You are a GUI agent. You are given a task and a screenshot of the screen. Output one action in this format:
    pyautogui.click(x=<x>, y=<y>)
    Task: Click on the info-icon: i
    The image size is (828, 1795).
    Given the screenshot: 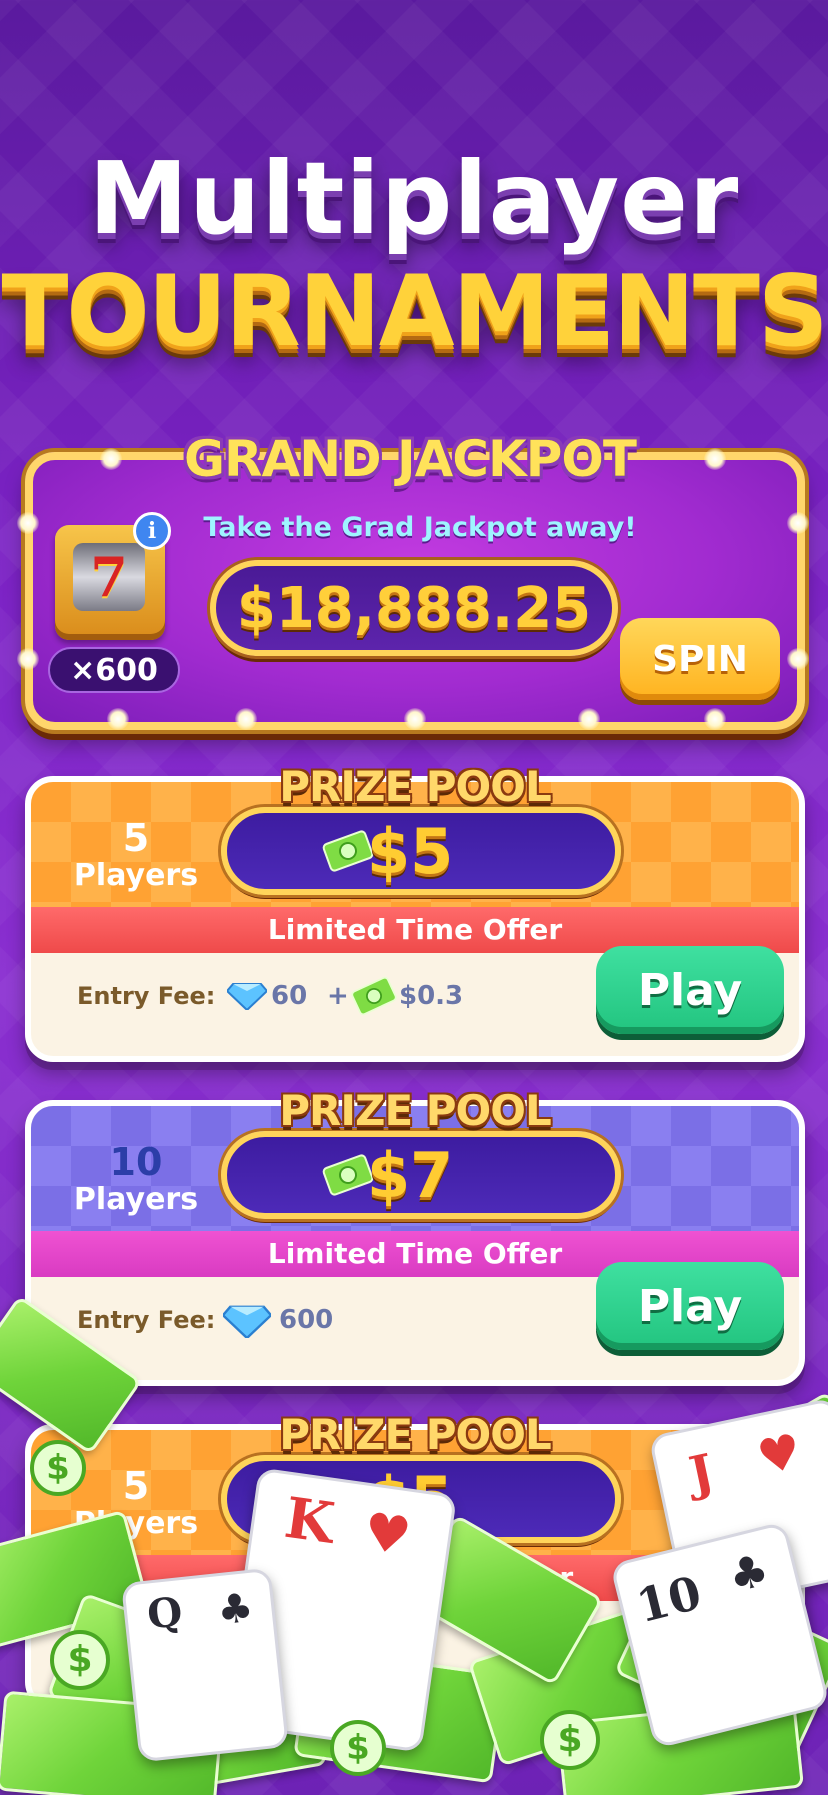 What is the action you would take?
    pyautogui.click(x=152, y=531)
    